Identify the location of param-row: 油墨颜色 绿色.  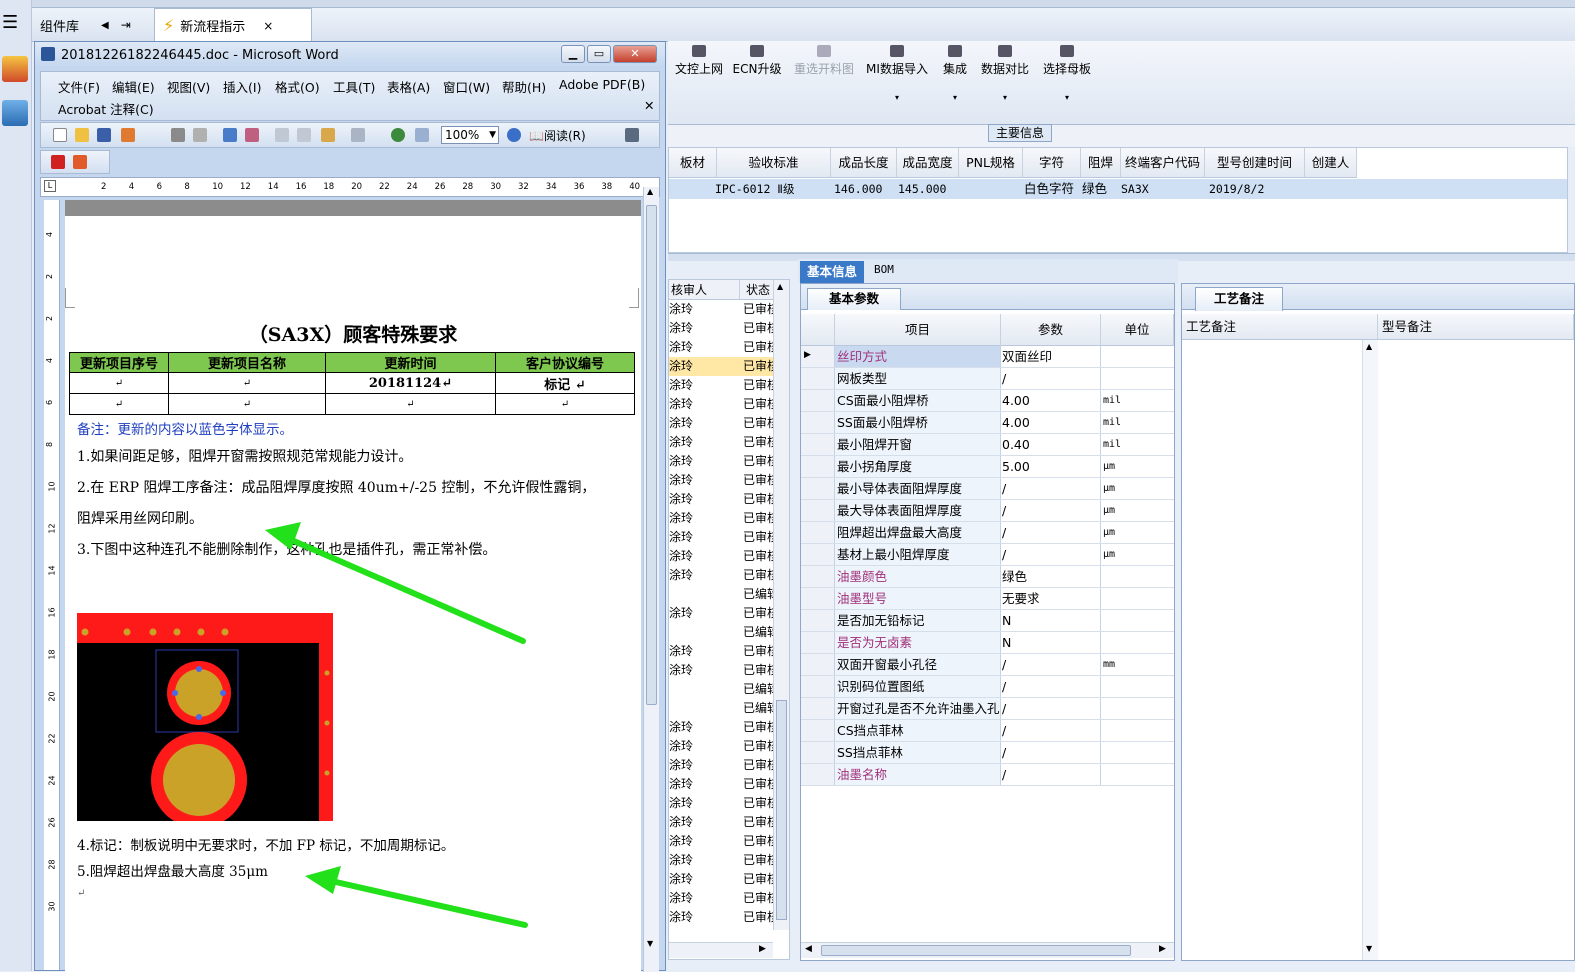
(987, 577).